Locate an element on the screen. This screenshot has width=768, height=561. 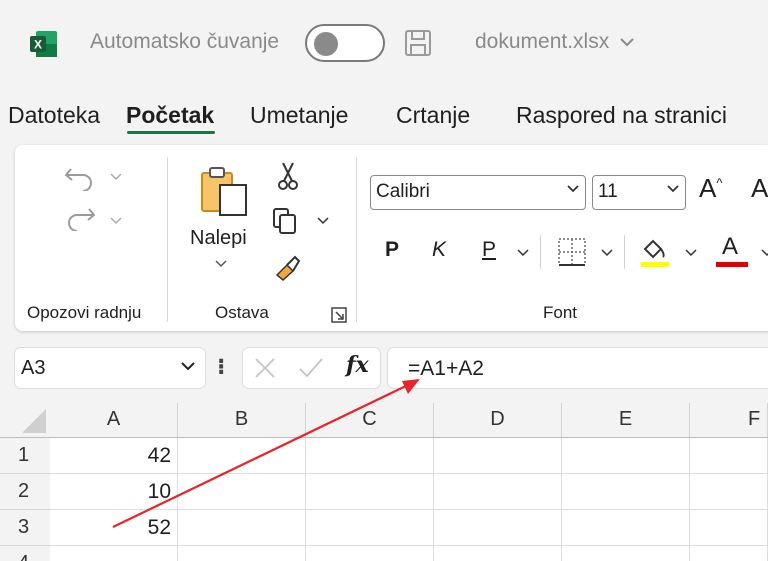
cell-e2 is located at coordinates (626, 492).